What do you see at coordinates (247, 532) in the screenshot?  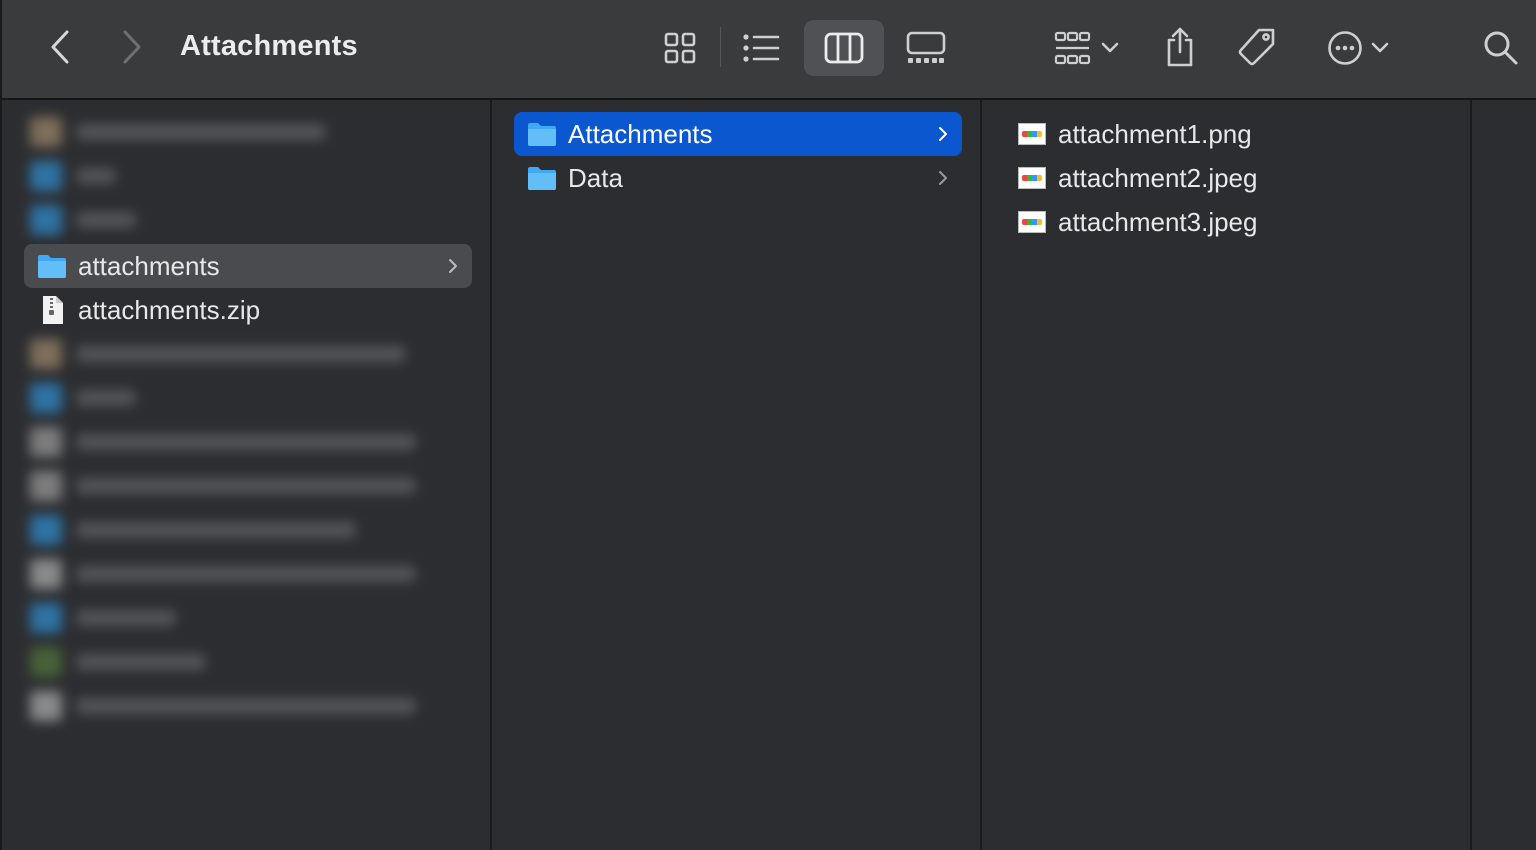 I see `blurred-items-bottom` at bounding box center [247, 532].